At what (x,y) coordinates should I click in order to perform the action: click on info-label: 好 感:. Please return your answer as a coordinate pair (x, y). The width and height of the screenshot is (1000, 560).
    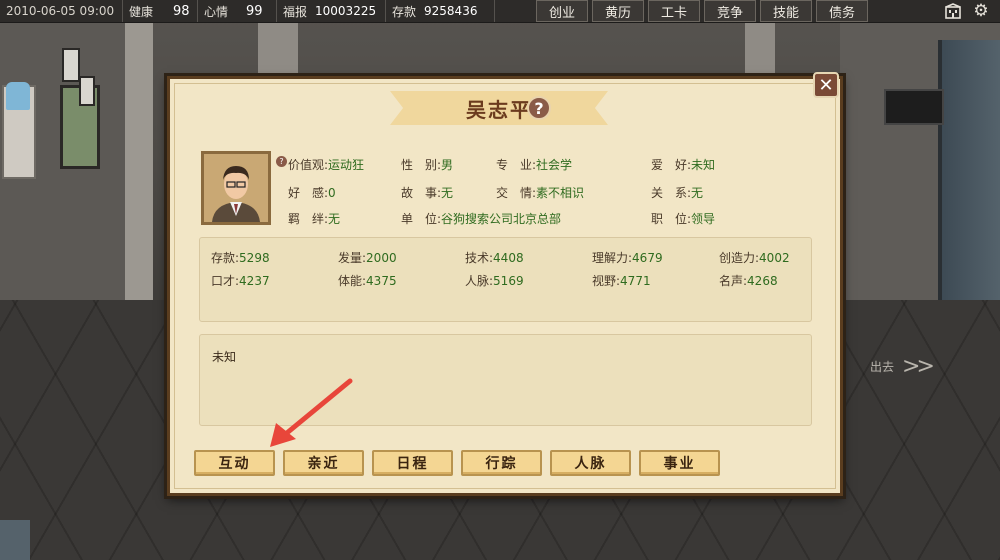
    Looking at the image, I should click on (308, 193).